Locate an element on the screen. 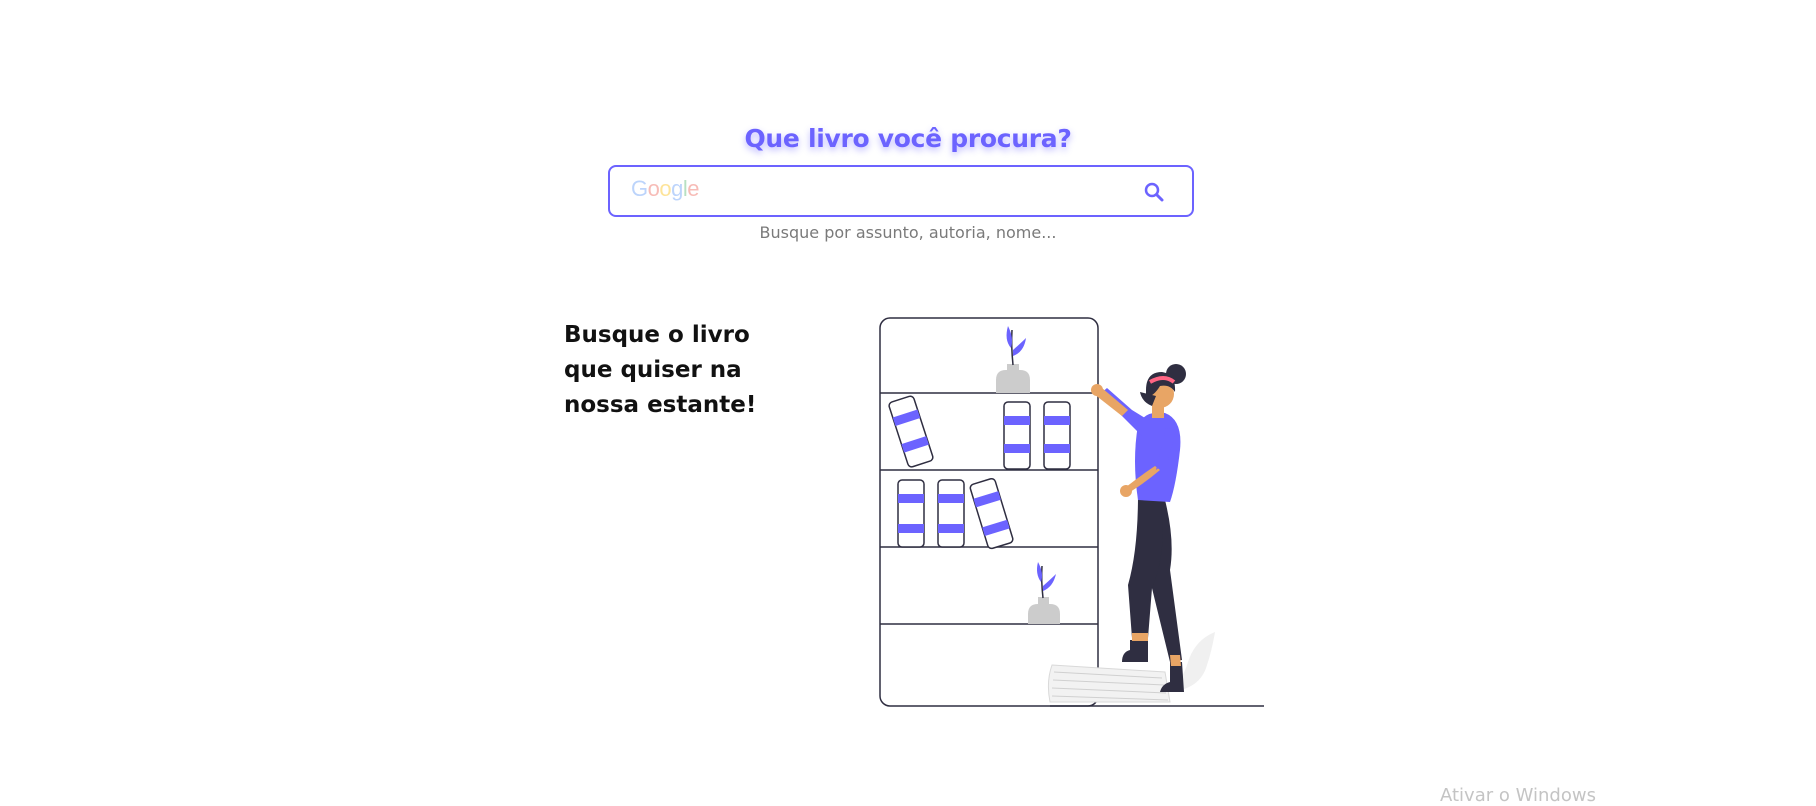  tagline-line: que quiser na is located at coordinates (653, 370).